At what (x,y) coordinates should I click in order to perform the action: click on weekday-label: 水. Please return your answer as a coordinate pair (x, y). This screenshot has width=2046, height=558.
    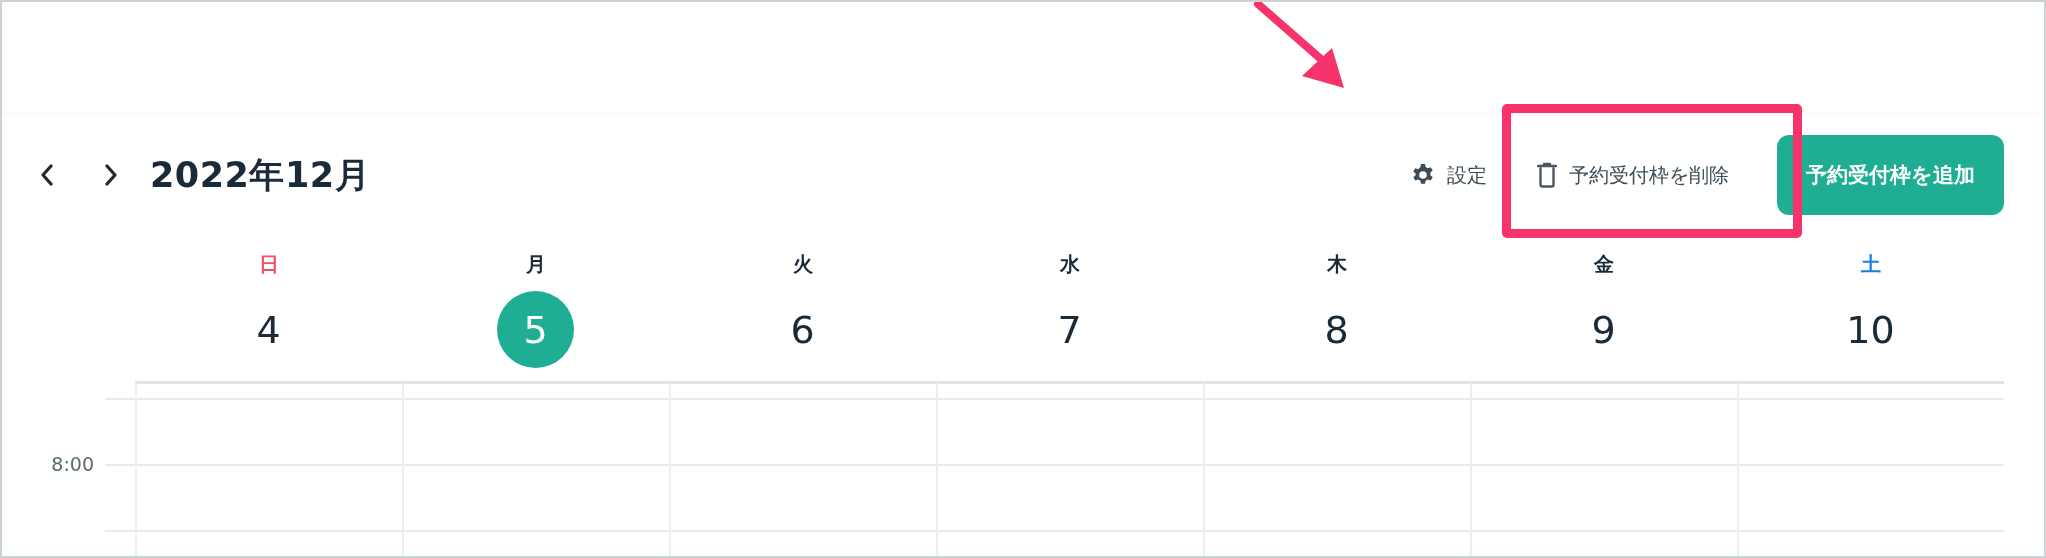
    Looking at the image, I should click on (1069, 264).